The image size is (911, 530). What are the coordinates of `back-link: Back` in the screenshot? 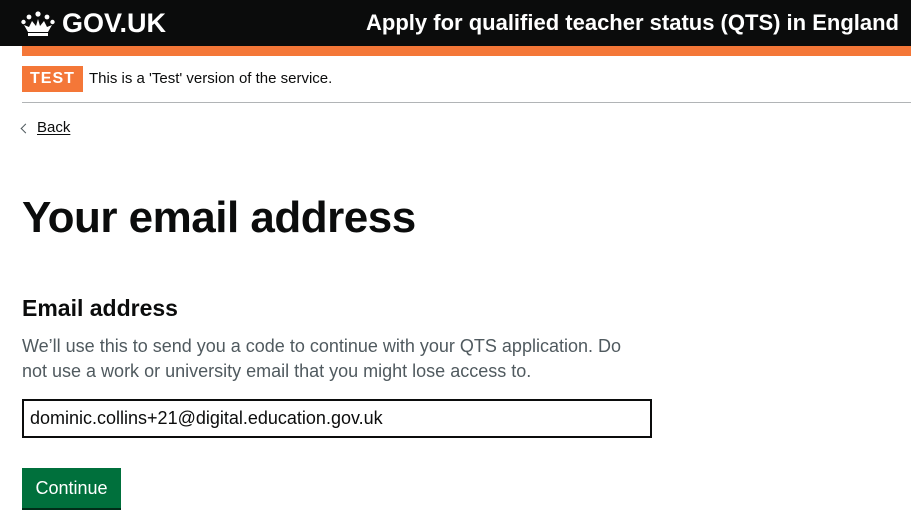 It's located at (45, 128).